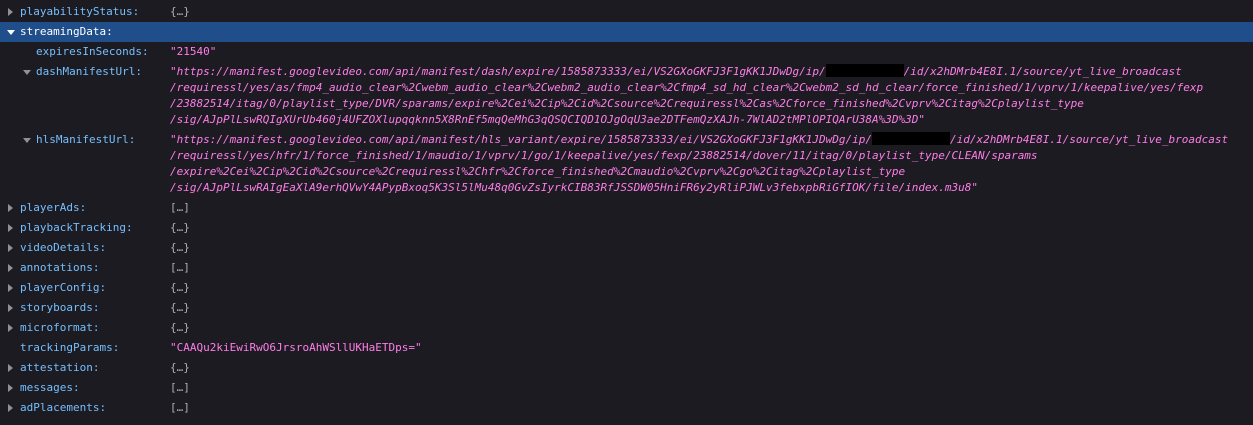  I want to click on row-key-cell: playerAds:, so click(43, 208).